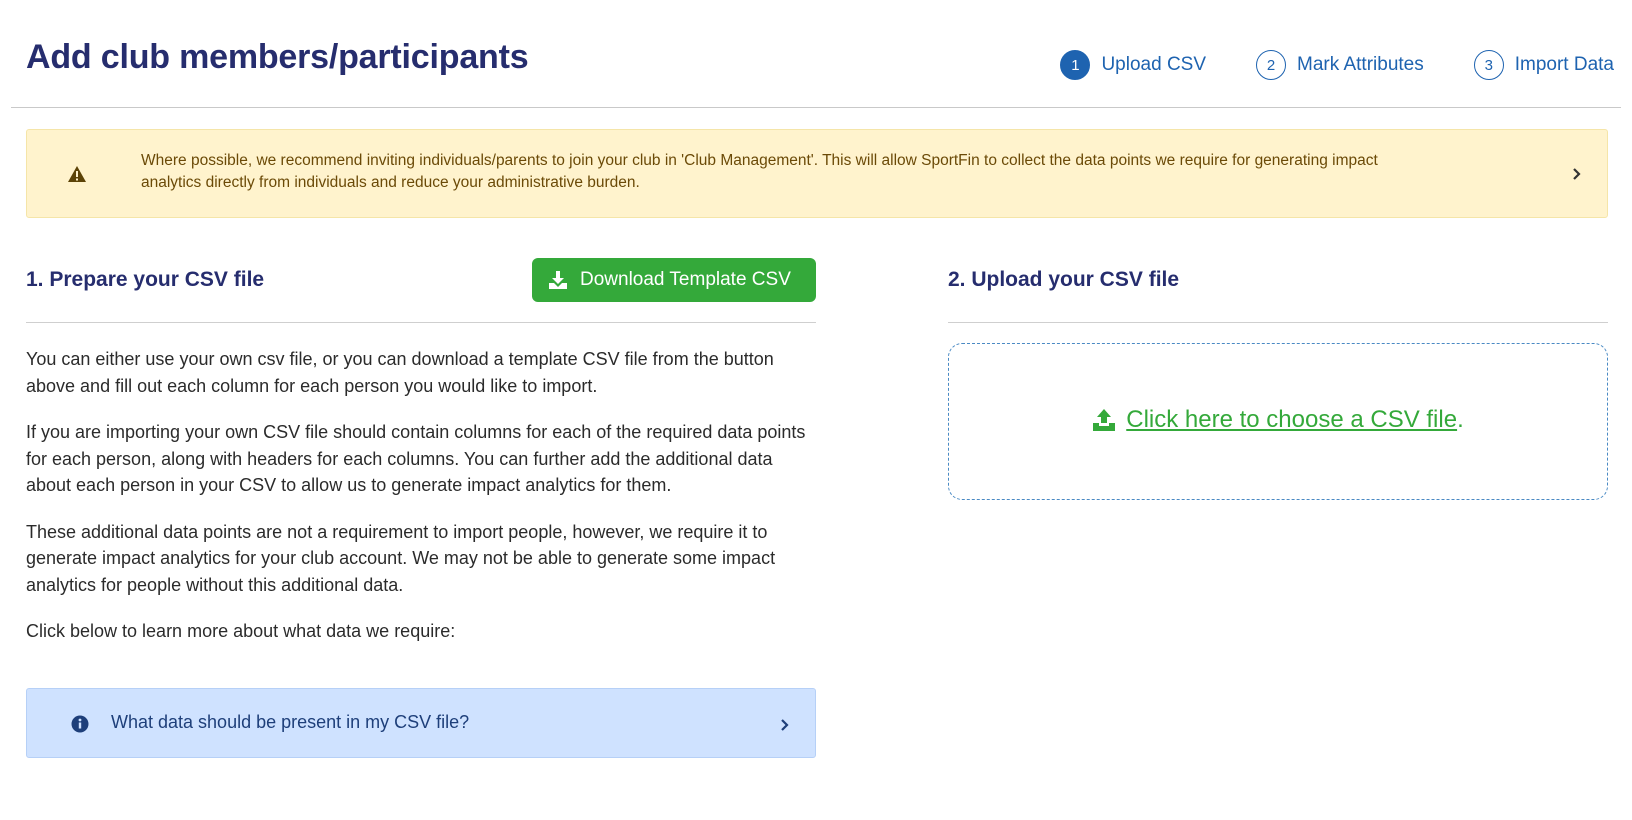 This screenshot has width=1632, height=820. I want to click on step-import-data: 3 Import Data, so click(1543, 65).